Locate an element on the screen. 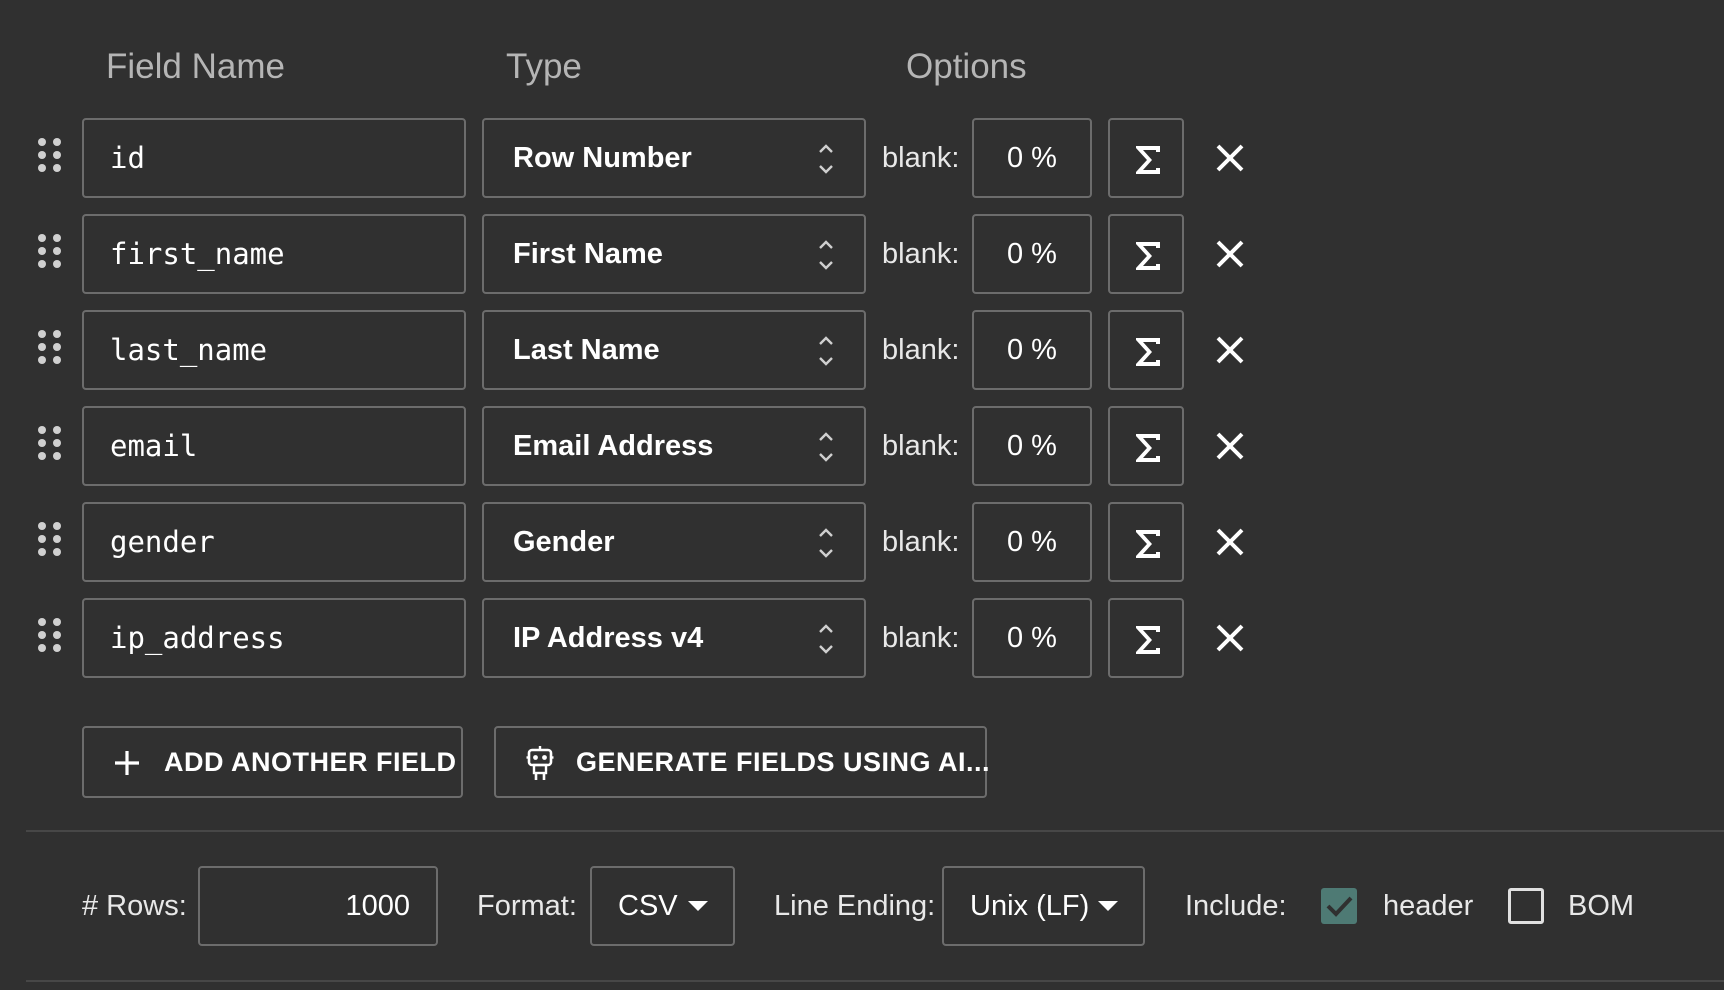 The height and width of the screenshot is (990, 1724). include-label: Include: is located at coordinates (1236, 906).